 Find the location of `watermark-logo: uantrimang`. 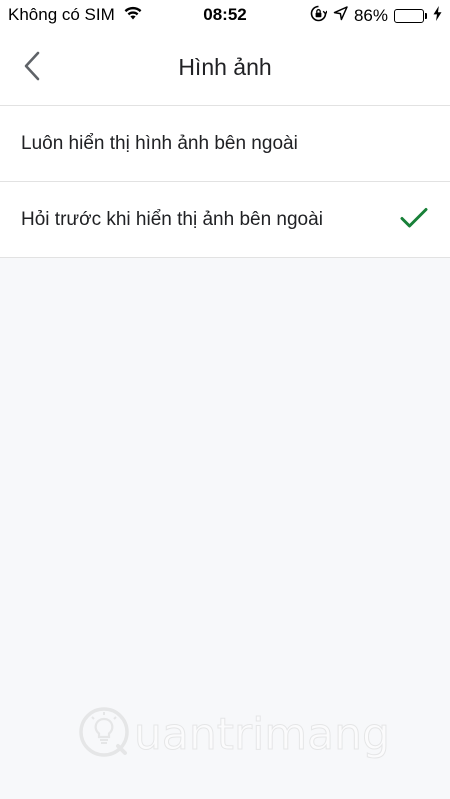

watermark-logo: uantrimang is located at coordinates (234, 734).